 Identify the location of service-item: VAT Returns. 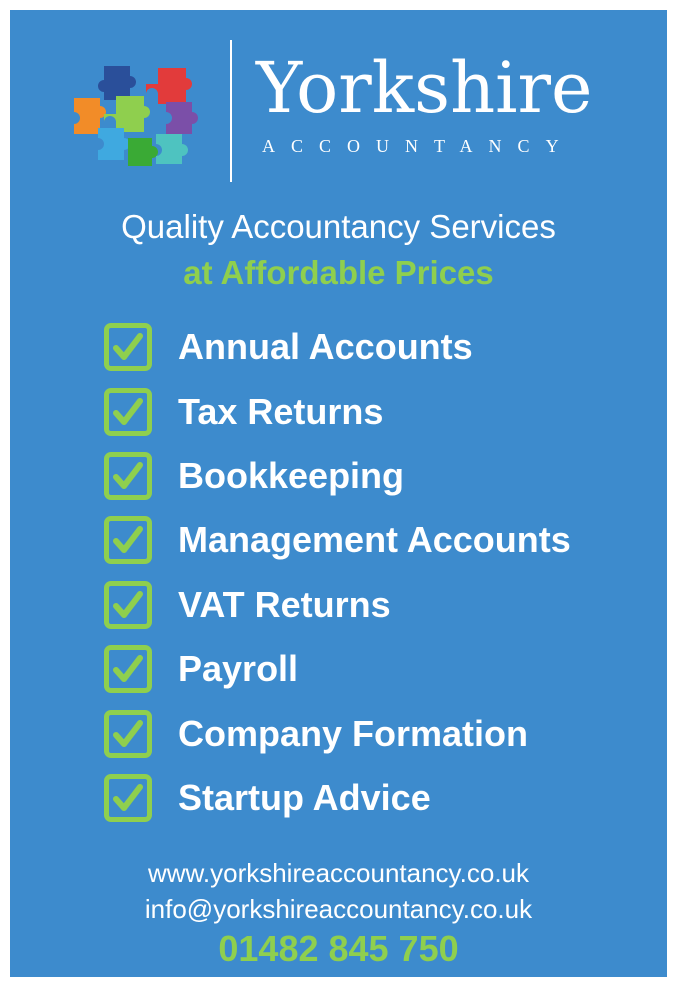
(384, 605).